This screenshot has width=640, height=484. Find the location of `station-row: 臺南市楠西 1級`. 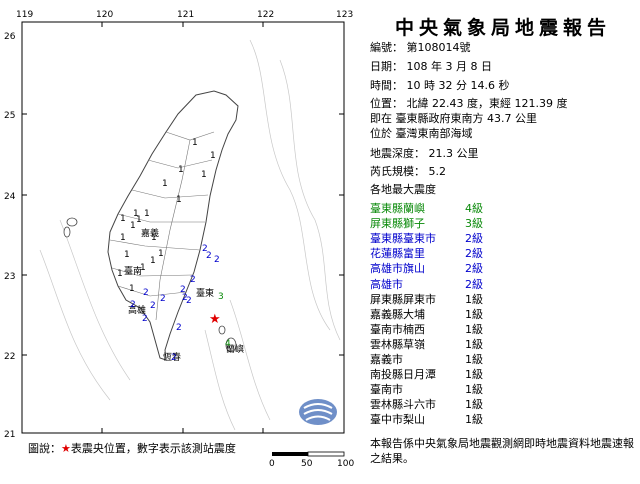

station-row: 臺南市楠西 1級 is located at coordinates (426, 330).